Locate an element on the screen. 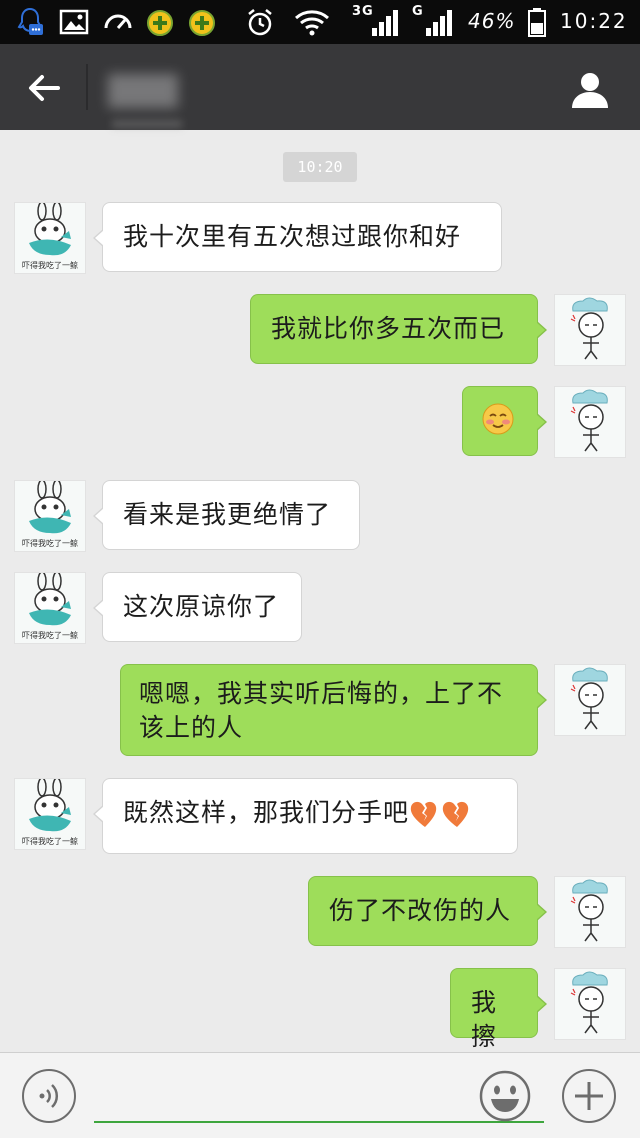 Image resolution: width=640 pixels, height=1138 pixels. voice-button is located at coordinates (49, 1096).